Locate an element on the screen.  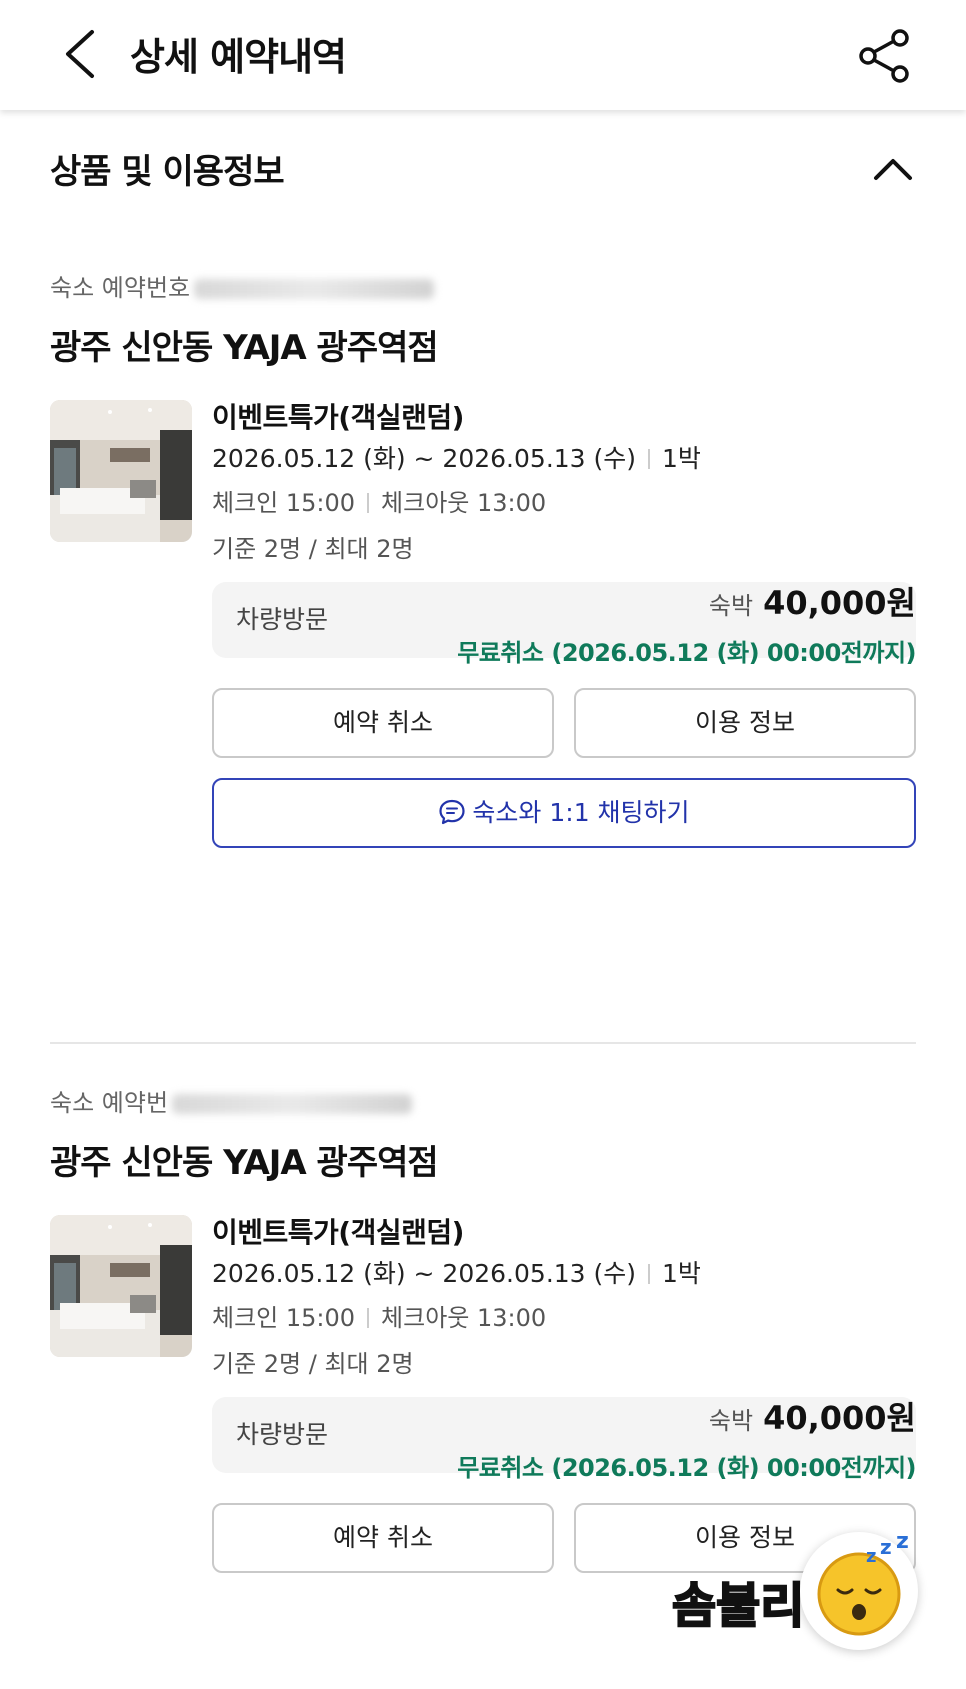
chat-bubble-icon is located at coordinates (452, 812).